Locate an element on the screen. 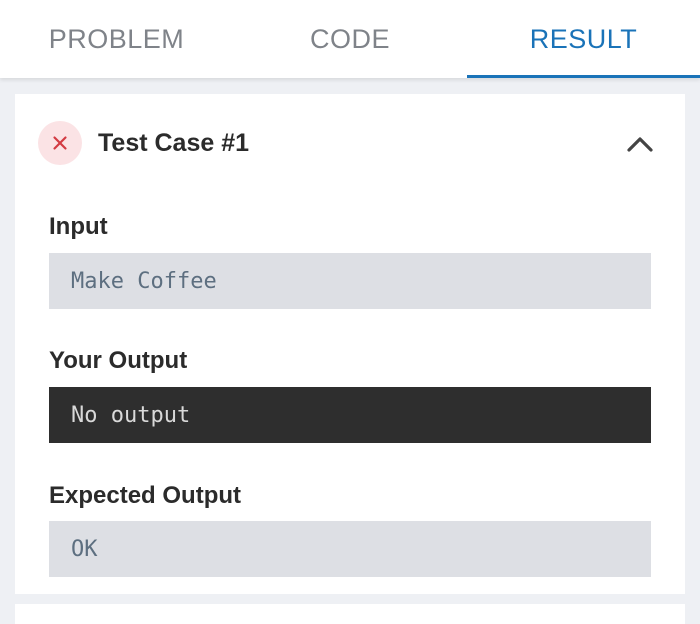 The width and height of the screenshot is (700, 624). active-tab-indicator is located at coordinates (583, 76).